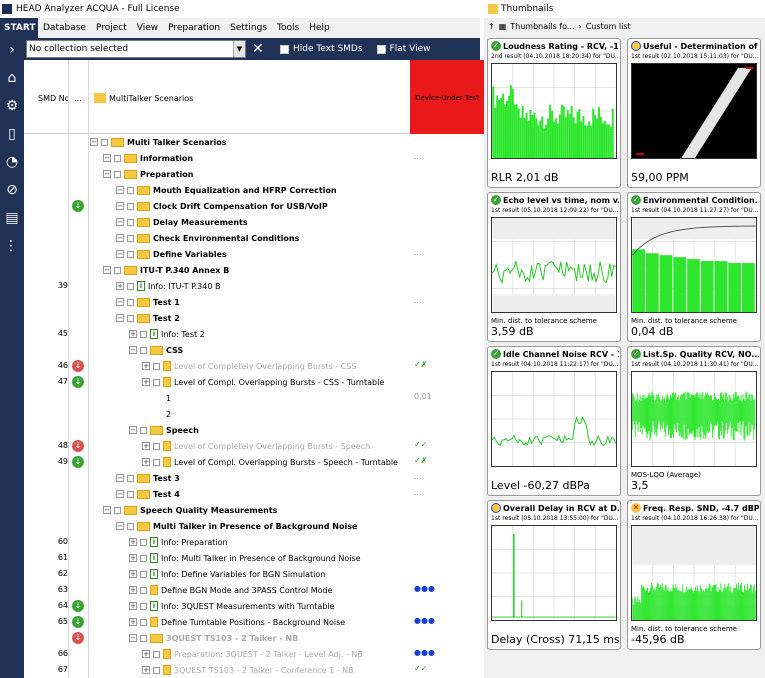  Describe the element at coordinates (213, 638) in the screenshot. I see `tree-node: − 3QUEST TS103 - 2 Talker - NB` at that location.